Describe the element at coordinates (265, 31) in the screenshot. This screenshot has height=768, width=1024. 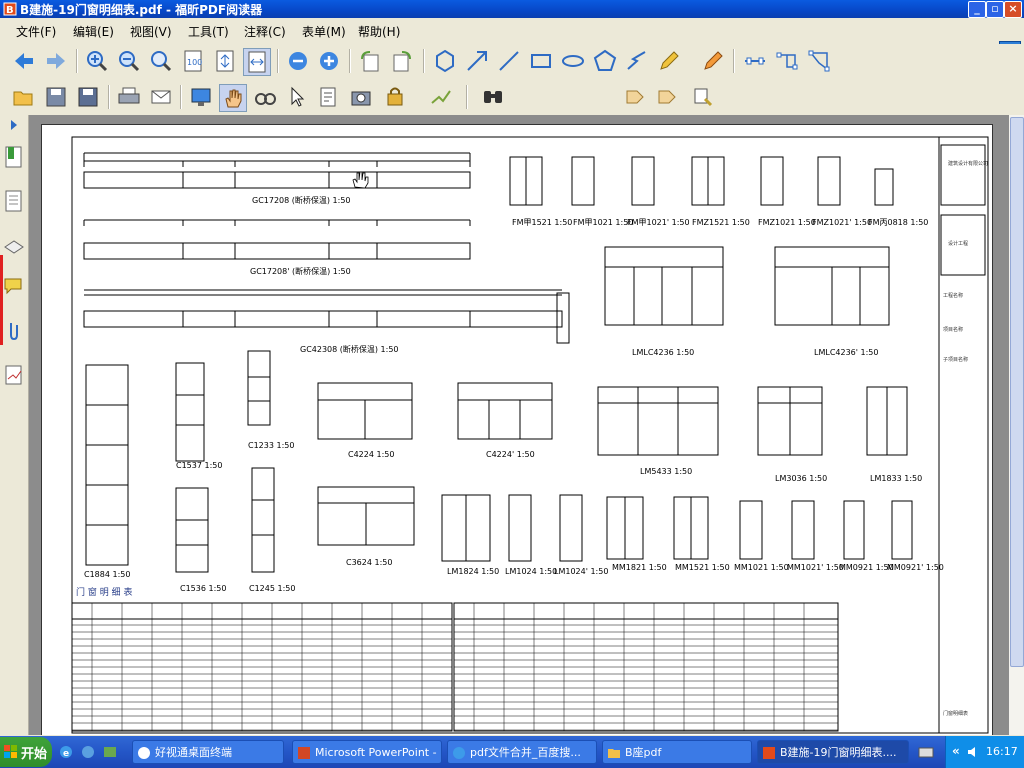
I see `menu-comments: 注释(C)` at that location.